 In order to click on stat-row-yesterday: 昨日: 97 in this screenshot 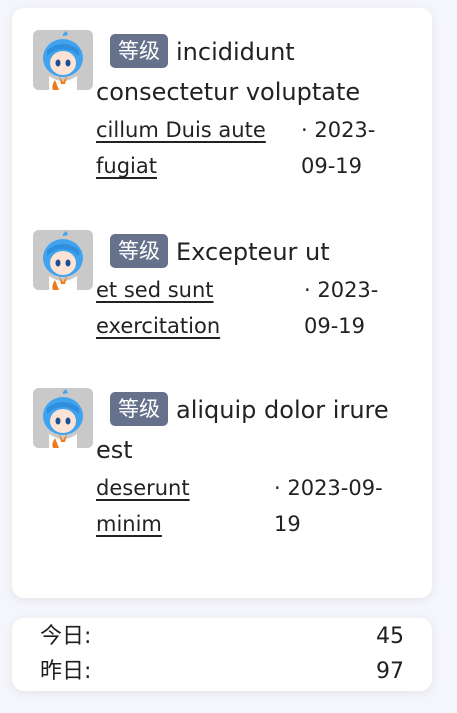, I will do `click(222, 672)`.